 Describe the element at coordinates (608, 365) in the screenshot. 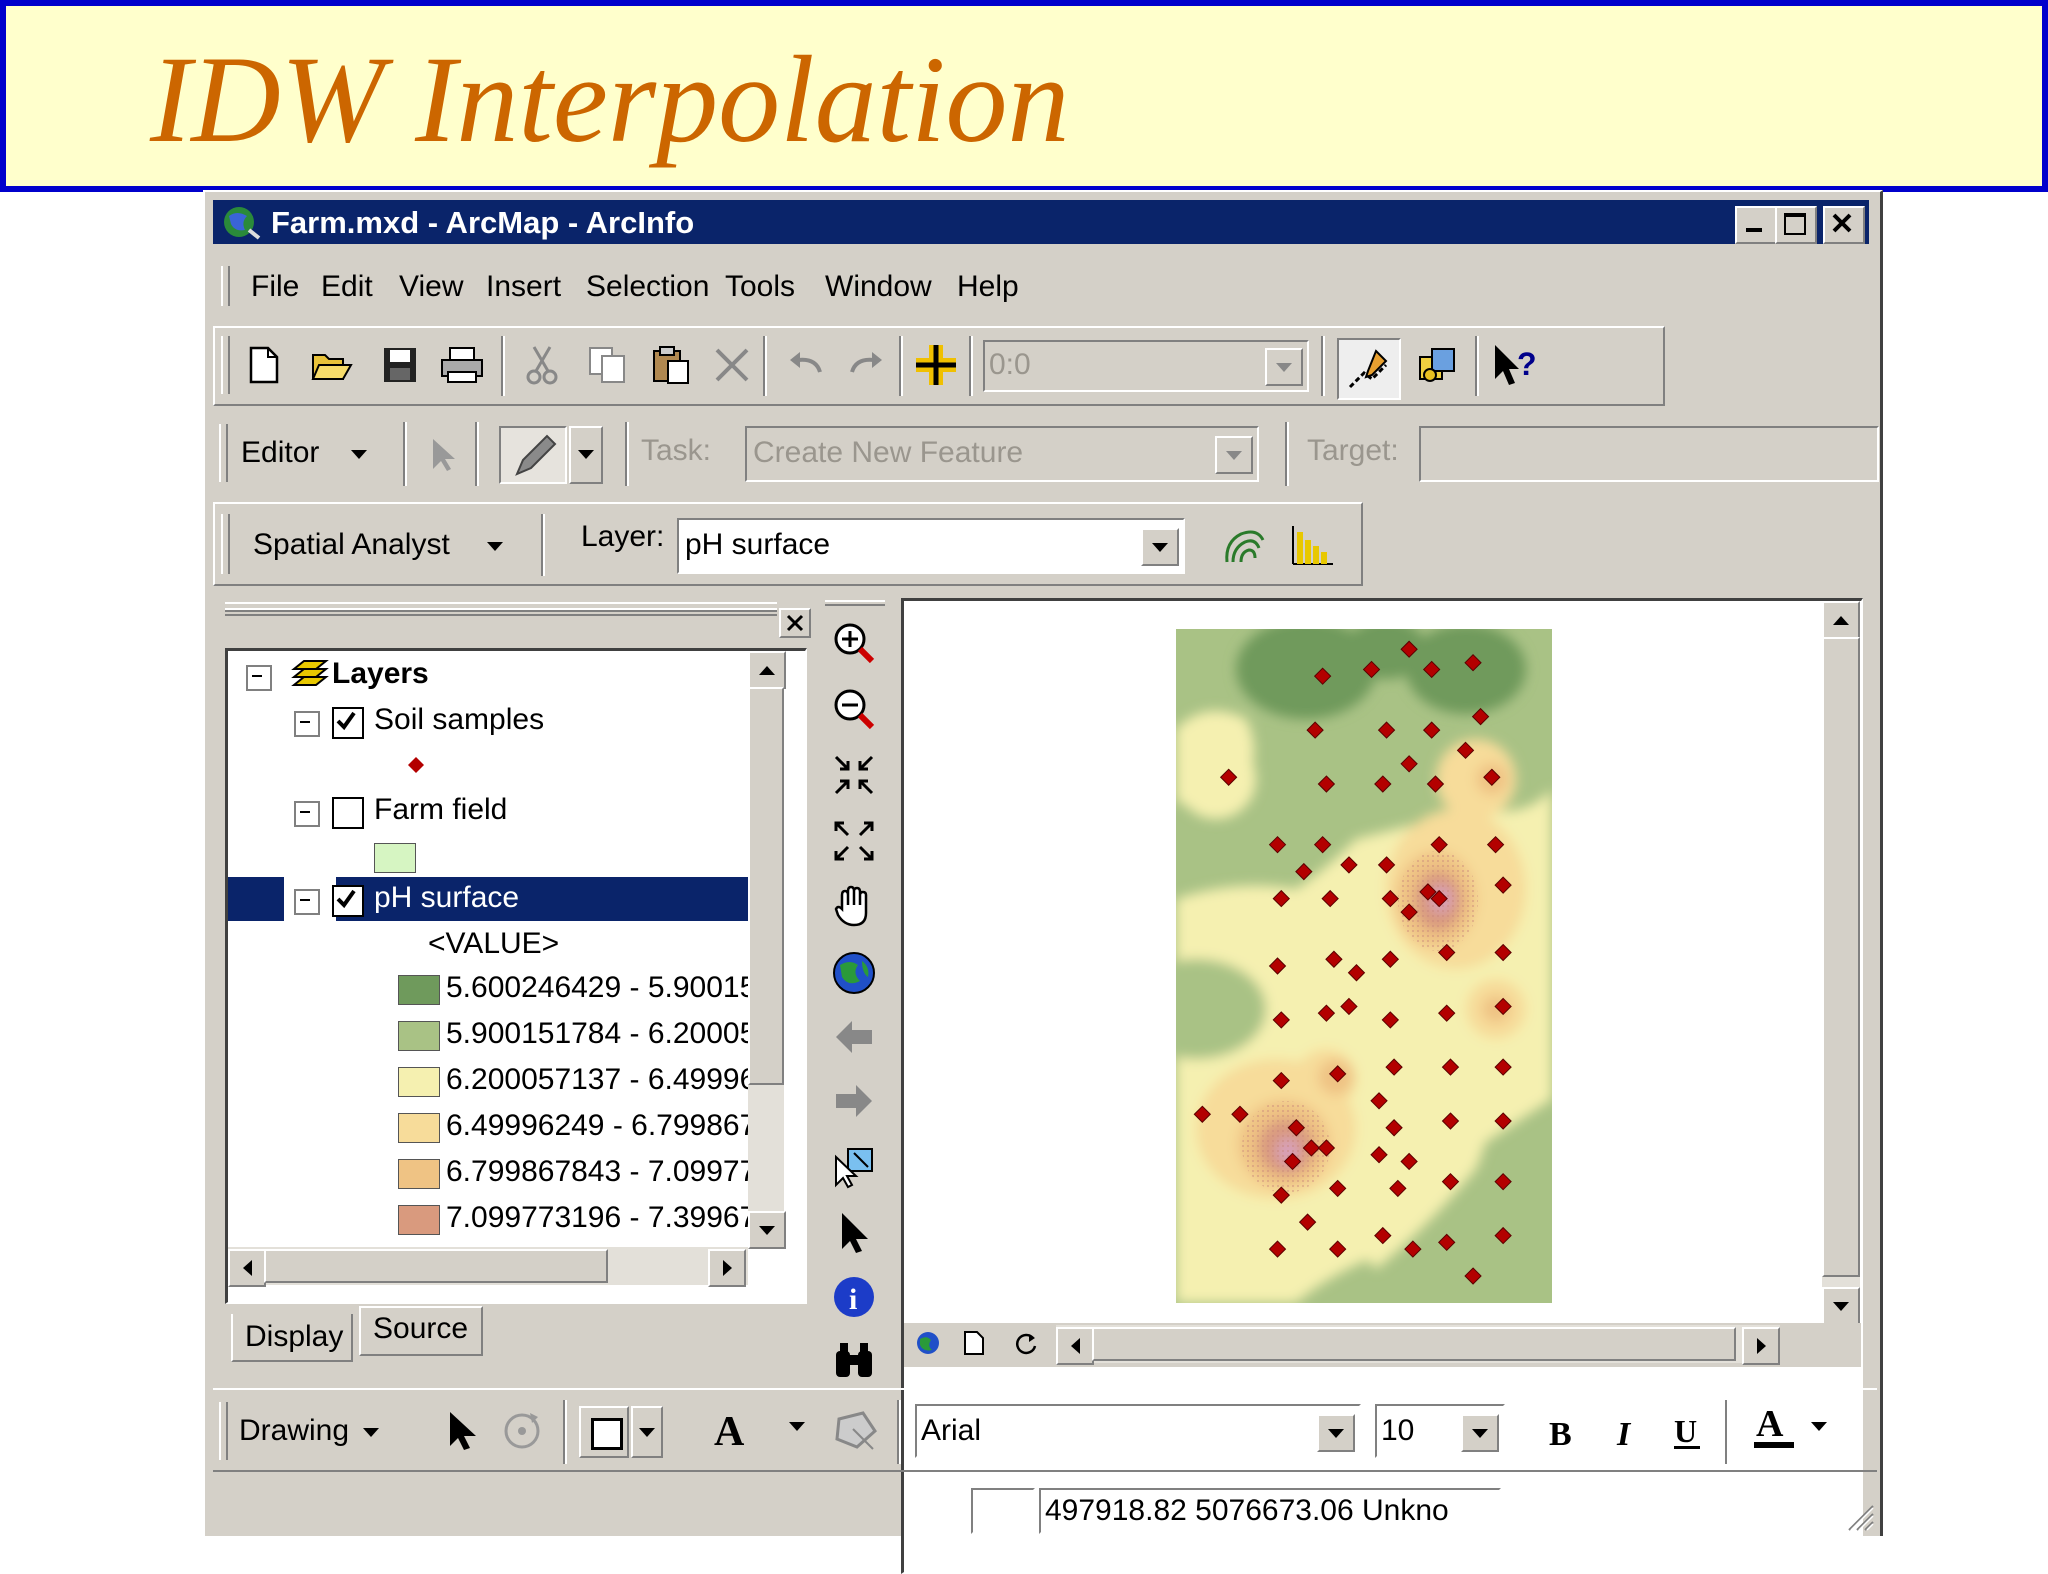

I see `copy-icon` at that location.